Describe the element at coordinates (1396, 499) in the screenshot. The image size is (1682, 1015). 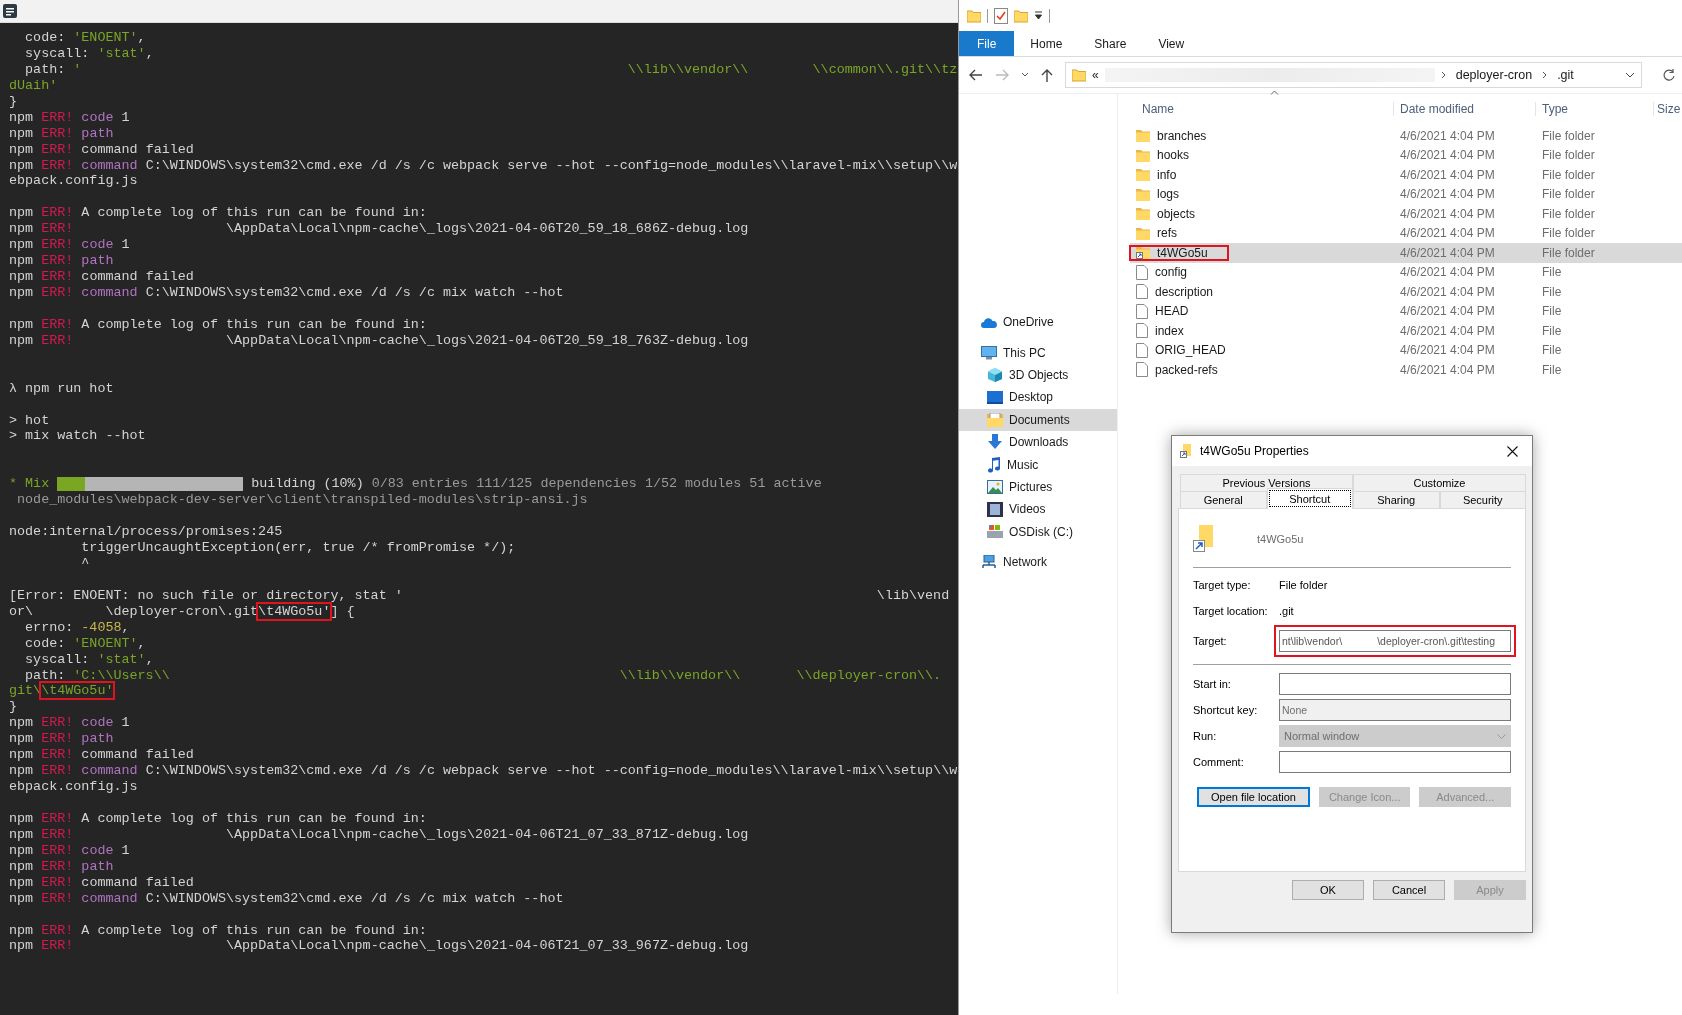
I see `dialog-tab: Sharing` at that location.